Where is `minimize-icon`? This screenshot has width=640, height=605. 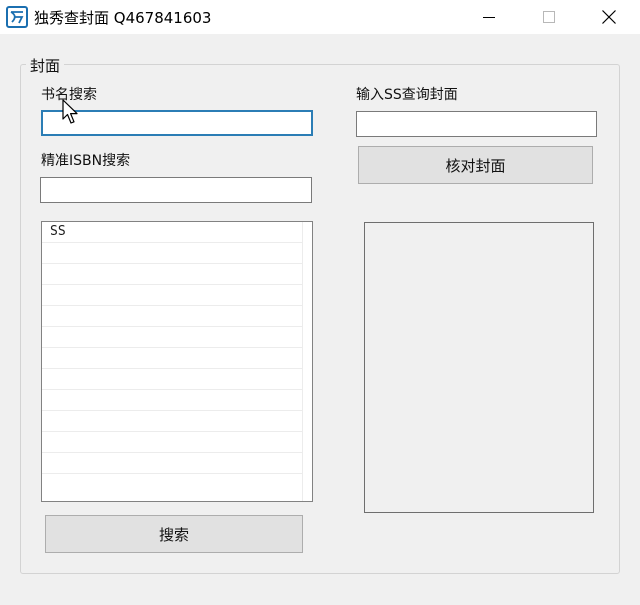
minimize-icon is located at coordinates (489, 17).